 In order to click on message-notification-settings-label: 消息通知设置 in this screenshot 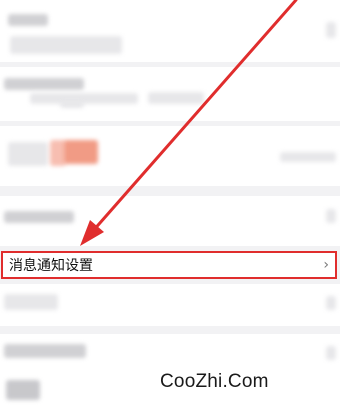, I will do `click(51, 266)`.